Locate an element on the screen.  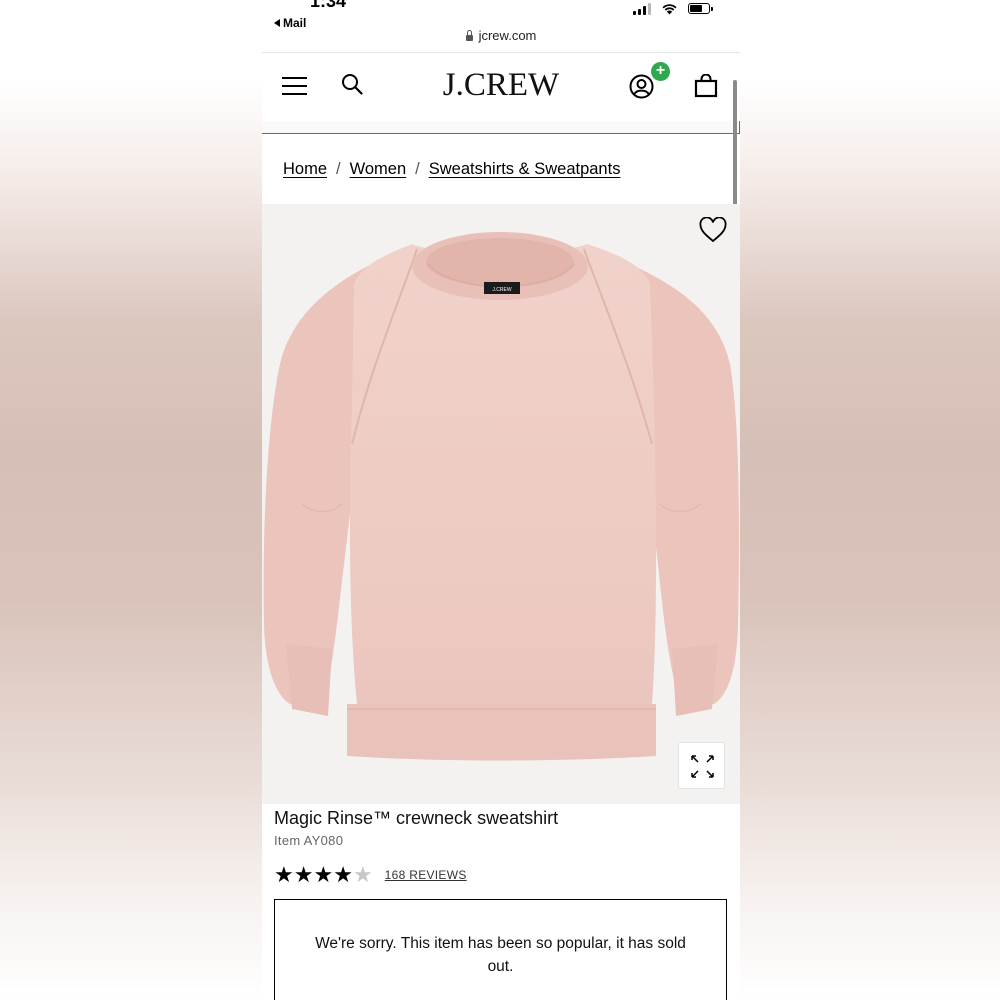
status-time: 1:34 is located at coordinates (328, 5).